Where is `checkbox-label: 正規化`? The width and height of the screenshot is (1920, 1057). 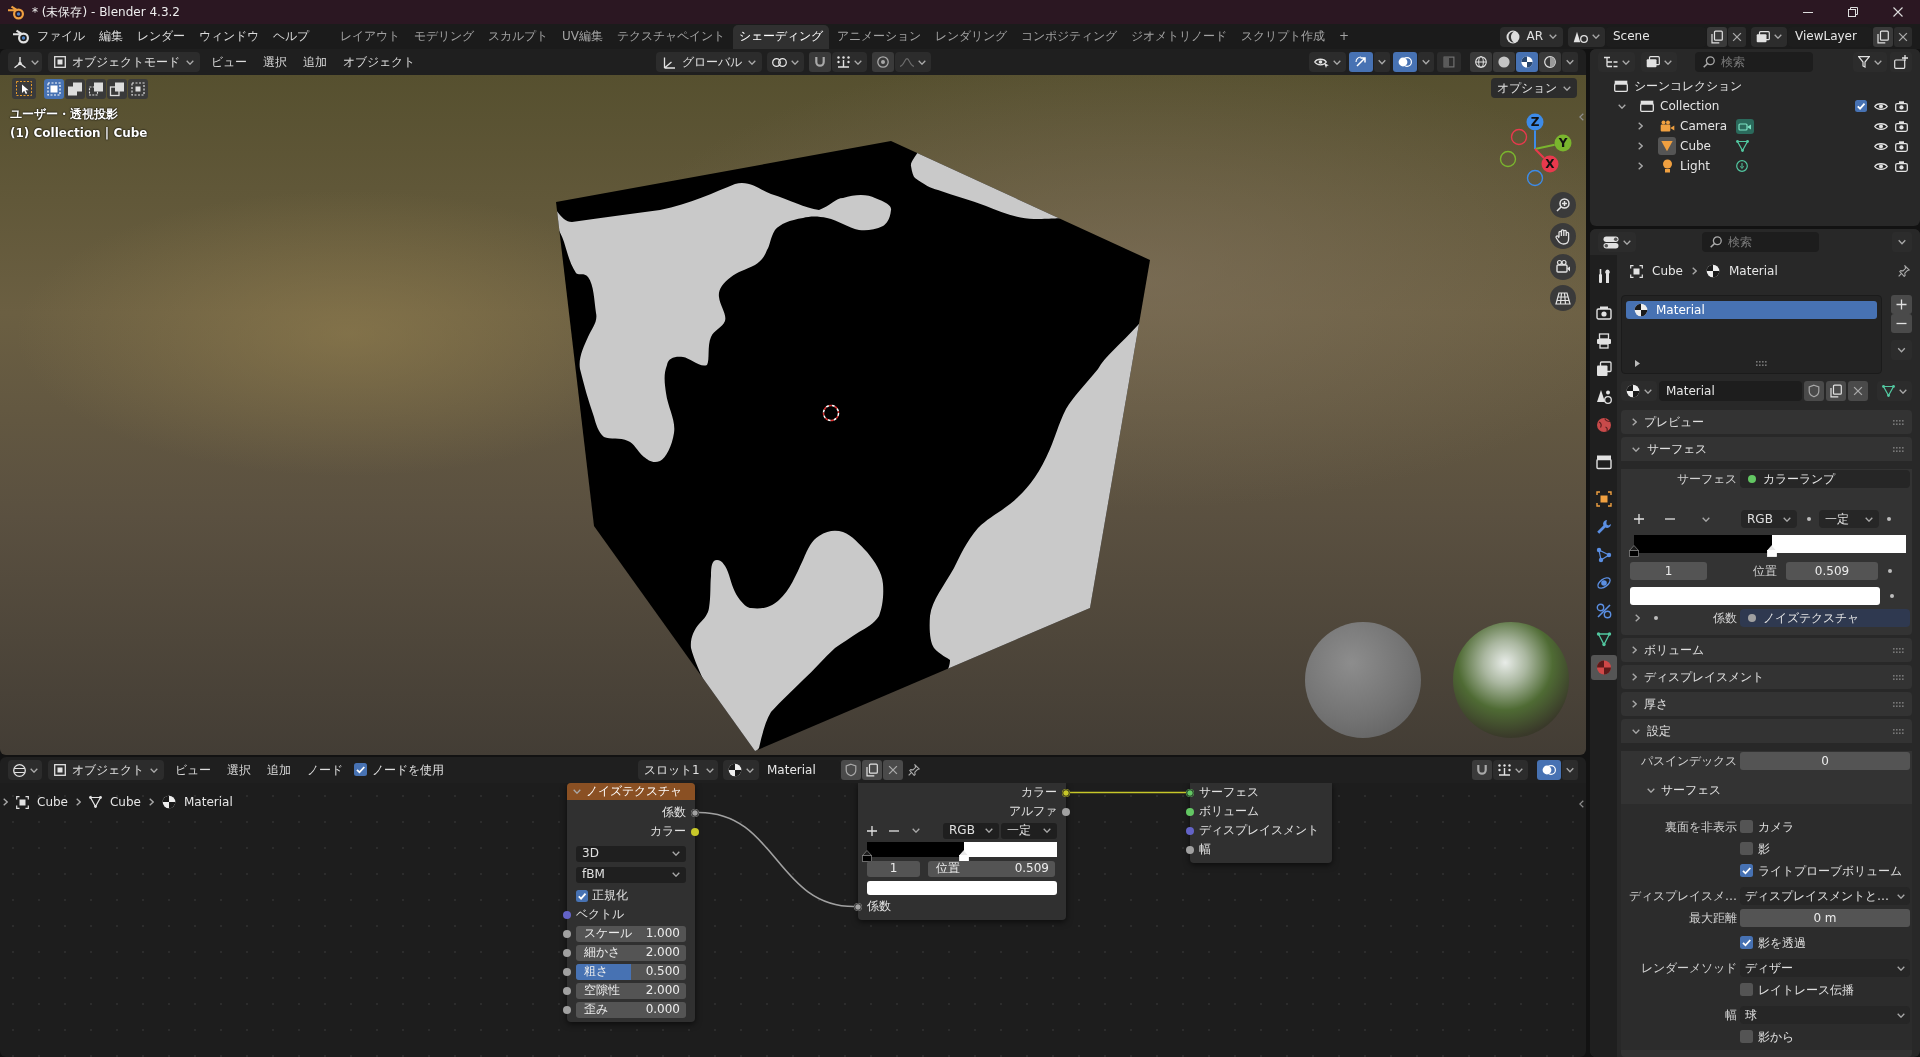 checkbox-label: 正規化 is located at coordinates (610, 895).